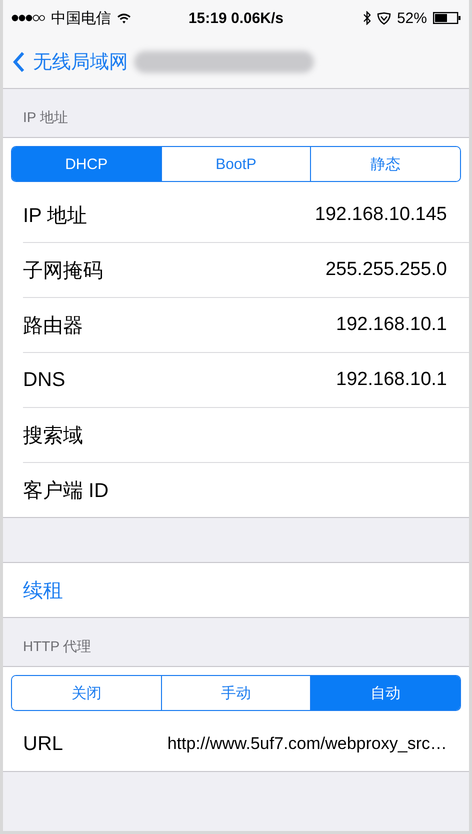 The image size is (472, 834). I want to click on row-label: DNS, so click(44, 380).